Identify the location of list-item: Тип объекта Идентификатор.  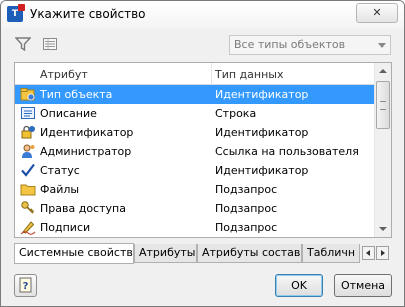
(195, 94).